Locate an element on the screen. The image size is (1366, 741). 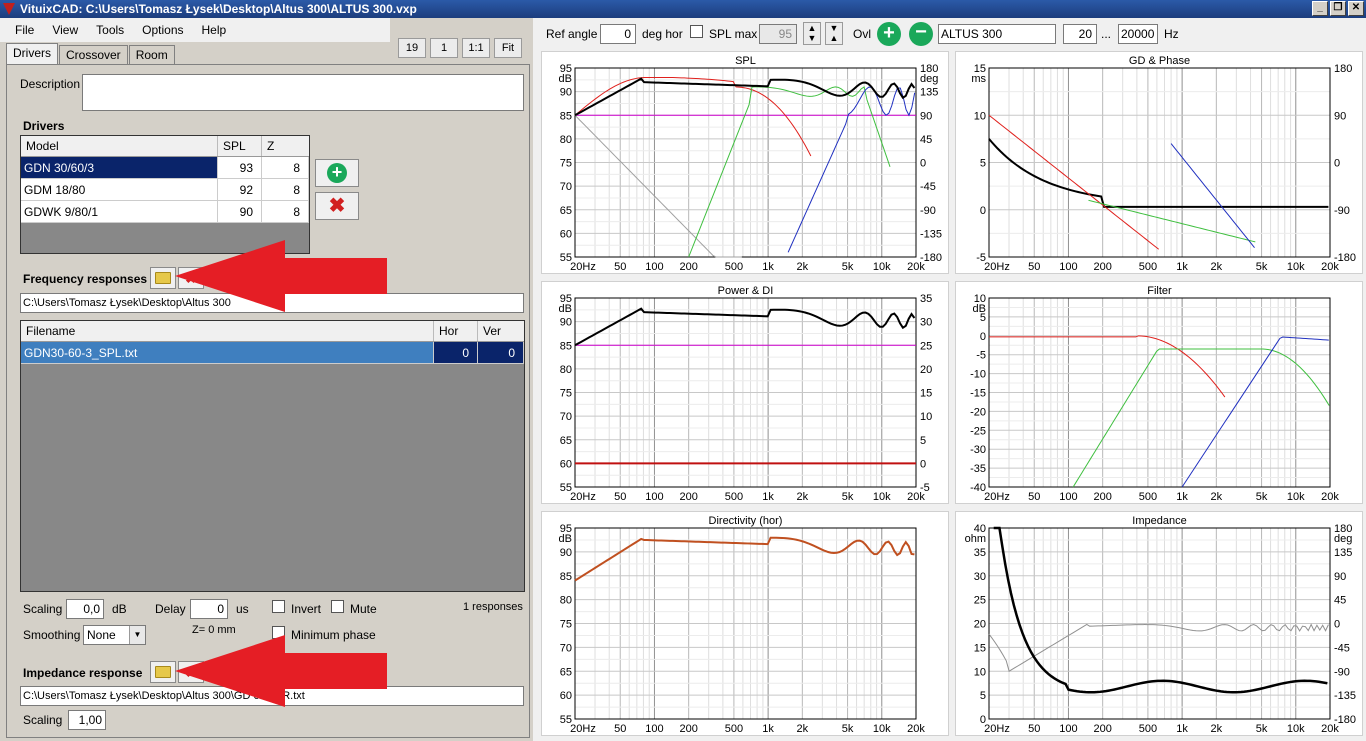
chart-title: Directivity (hor) is located at coordinates (746, 521).